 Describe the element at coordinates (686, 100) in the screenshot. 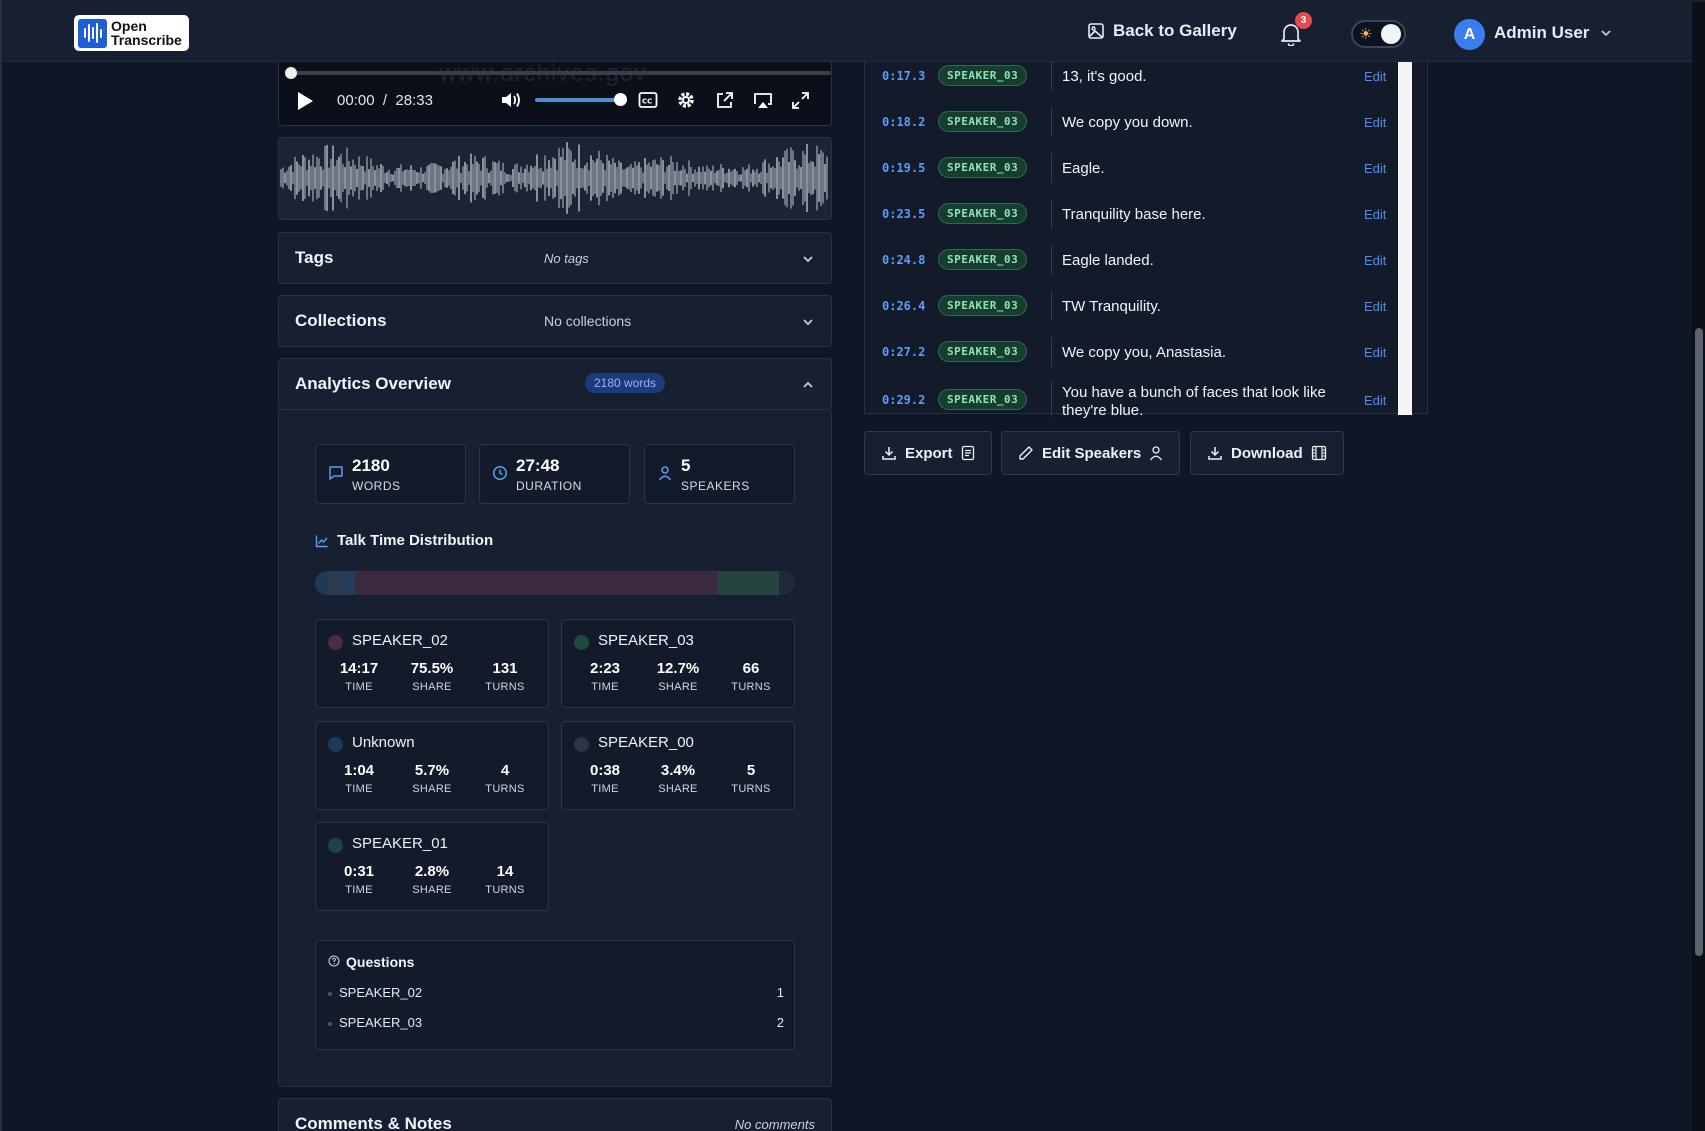

I see `gear-icon` at that location.